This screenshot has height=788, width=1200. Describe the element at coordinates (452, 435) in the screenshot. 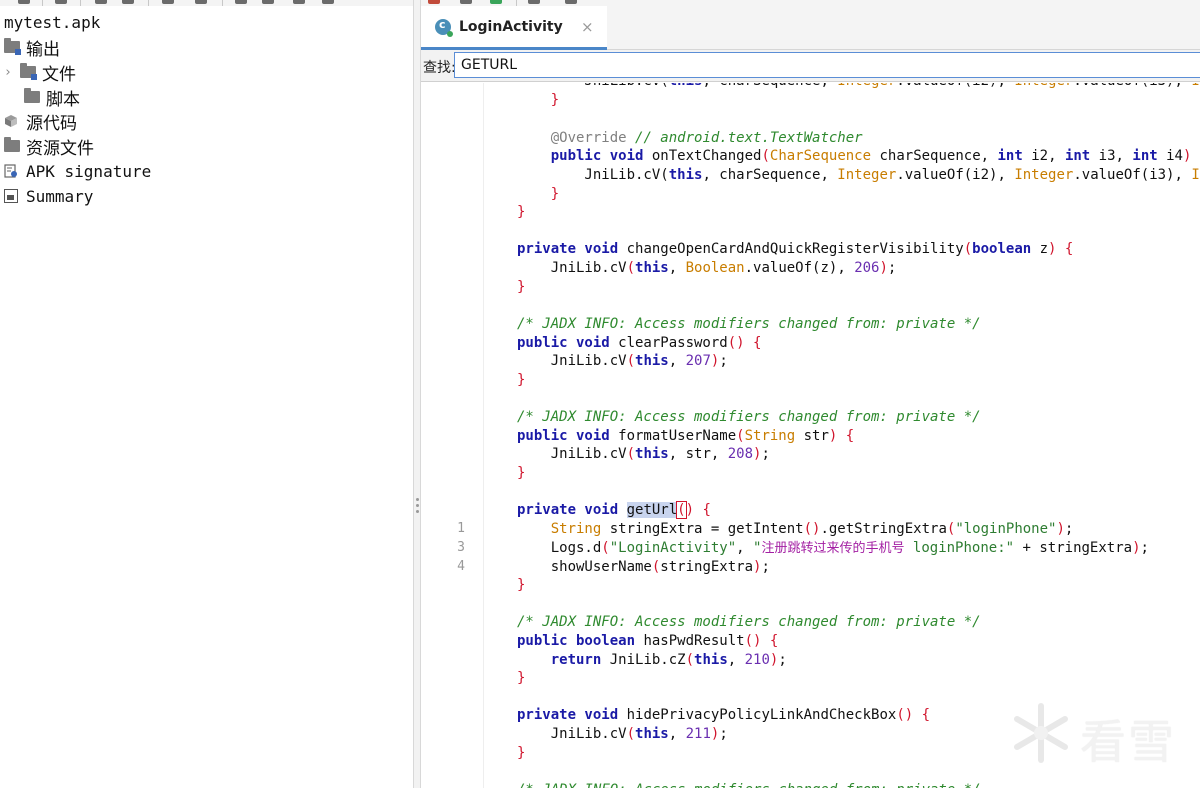

I see `line-gutter: 1 3 4` at that location.